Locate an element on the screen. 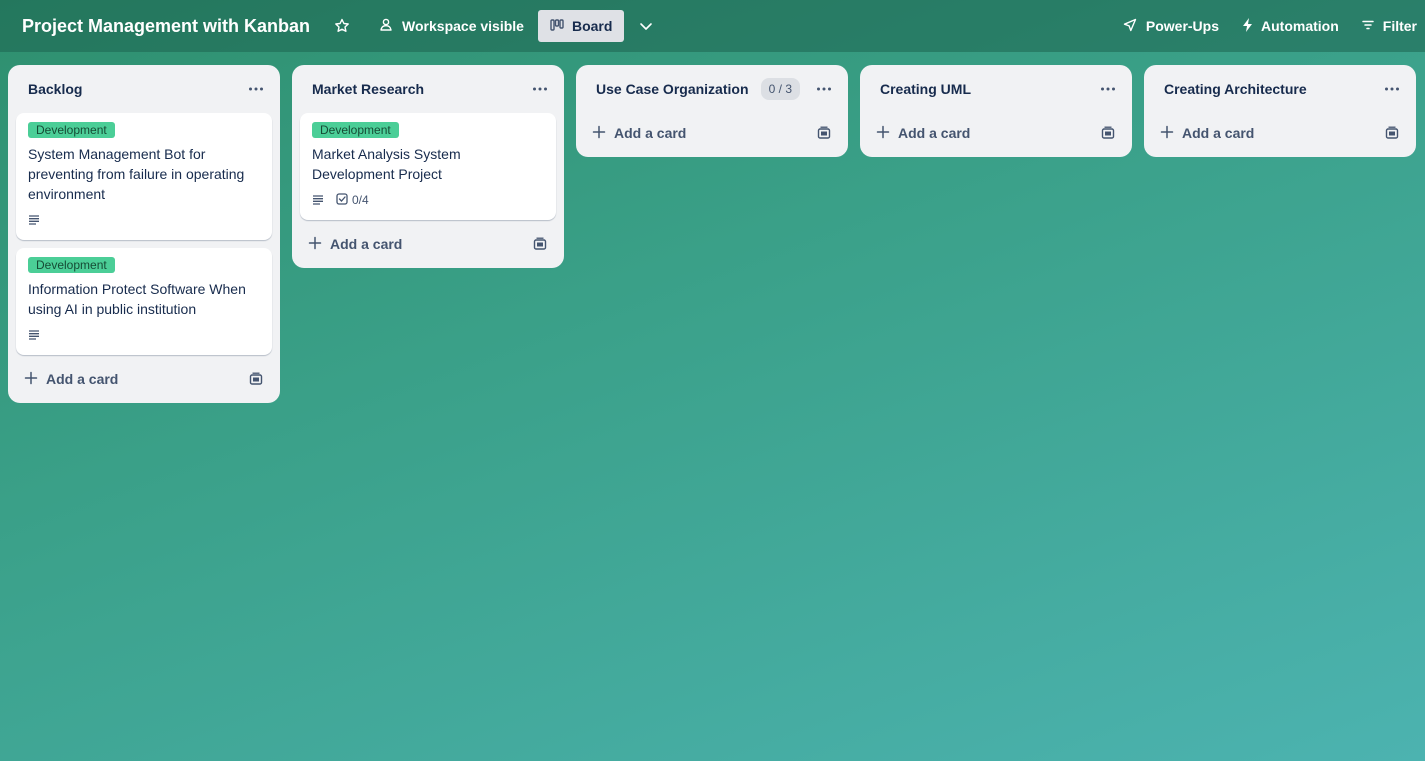  list-header: Creating Architecture is located at coordinates (1280, 89).